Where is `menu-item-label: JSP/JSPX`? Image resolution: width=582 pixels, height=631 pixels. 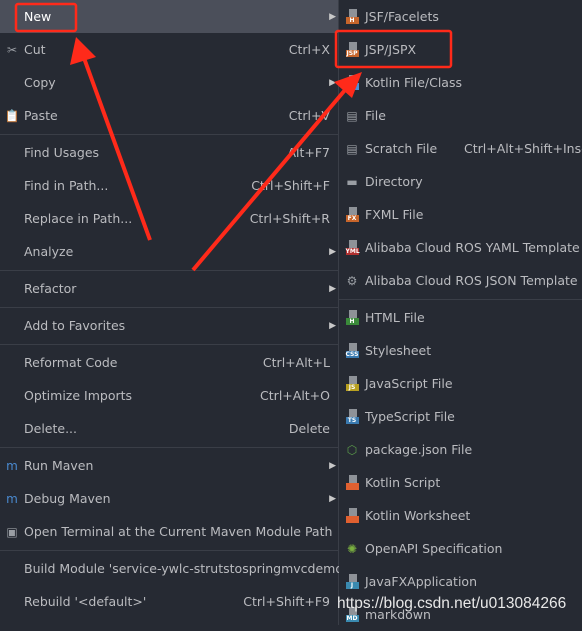 menu-item-label: JSP/JSPX is located at coordinates (391, 49).